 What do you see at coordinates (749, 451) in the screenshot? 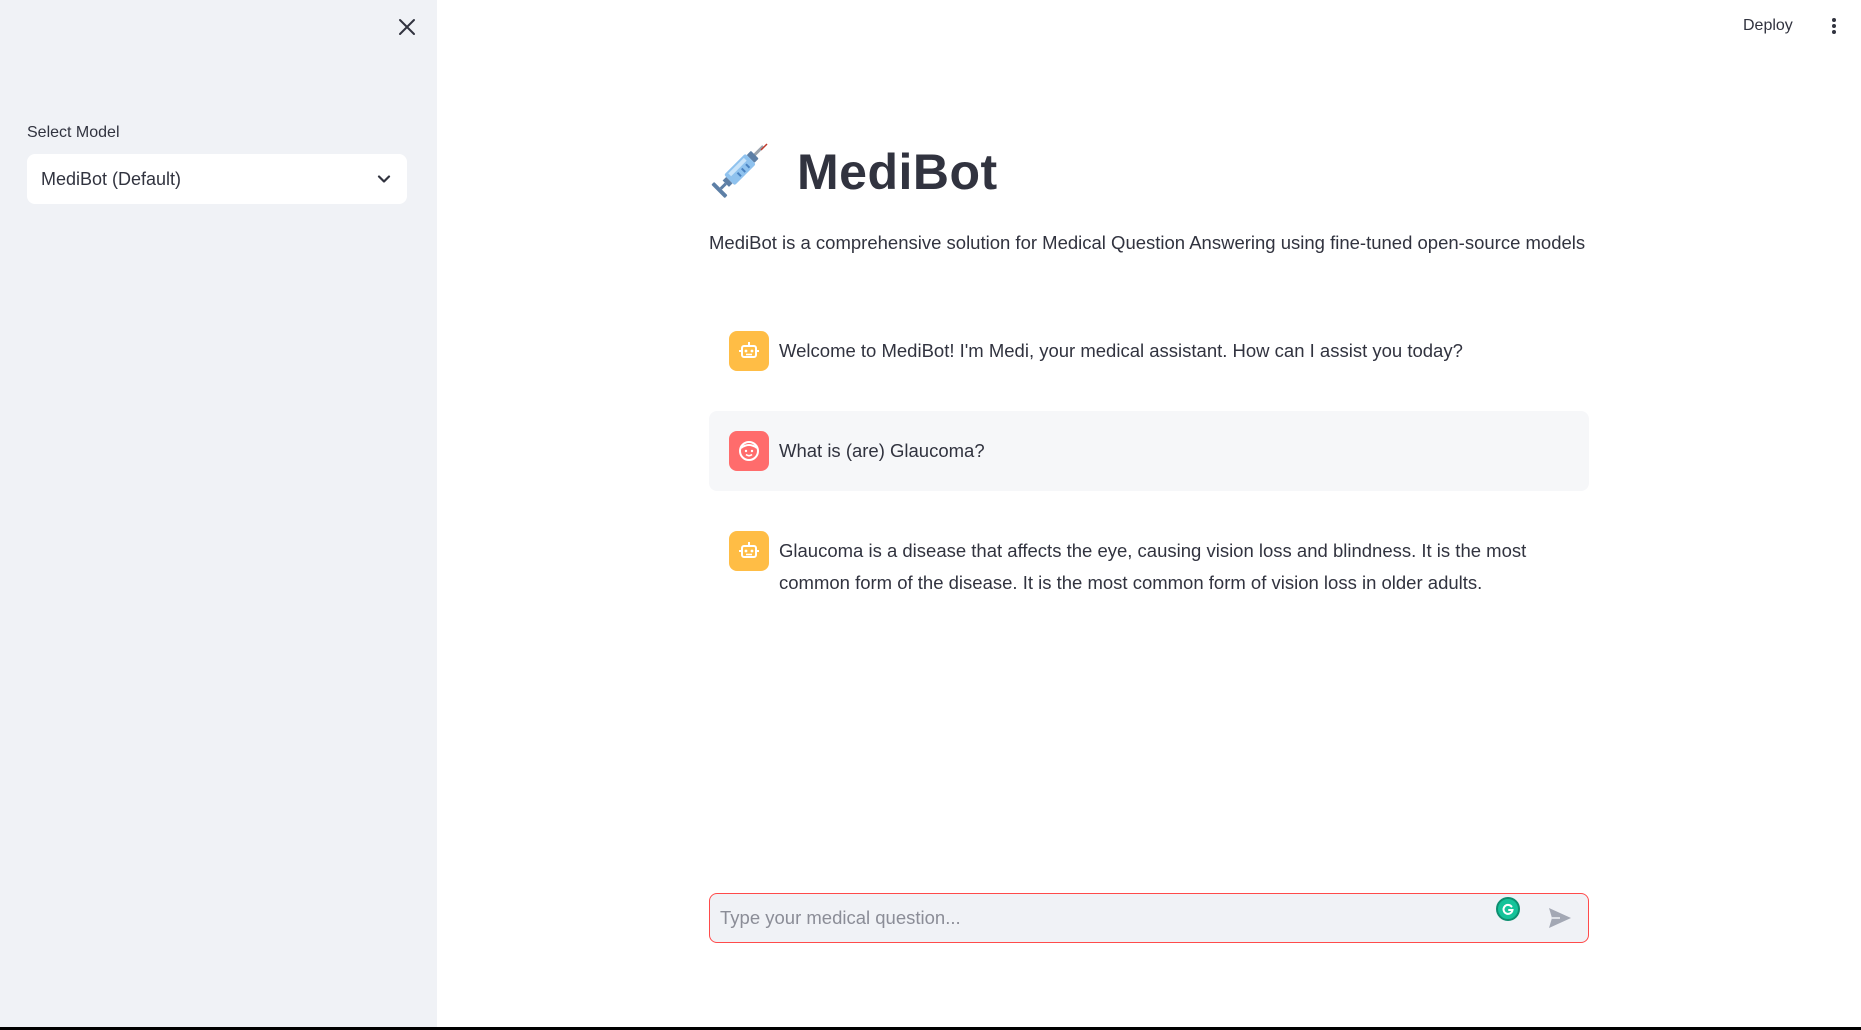
I see `smiley-face-icon` at bounding box center [749, 451].